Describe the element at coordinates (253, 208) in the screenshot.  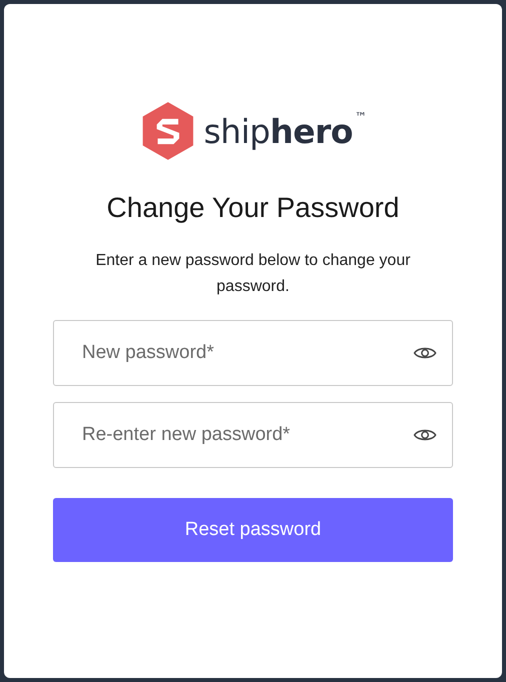
I see `page-title: Change Your Password` at that location.